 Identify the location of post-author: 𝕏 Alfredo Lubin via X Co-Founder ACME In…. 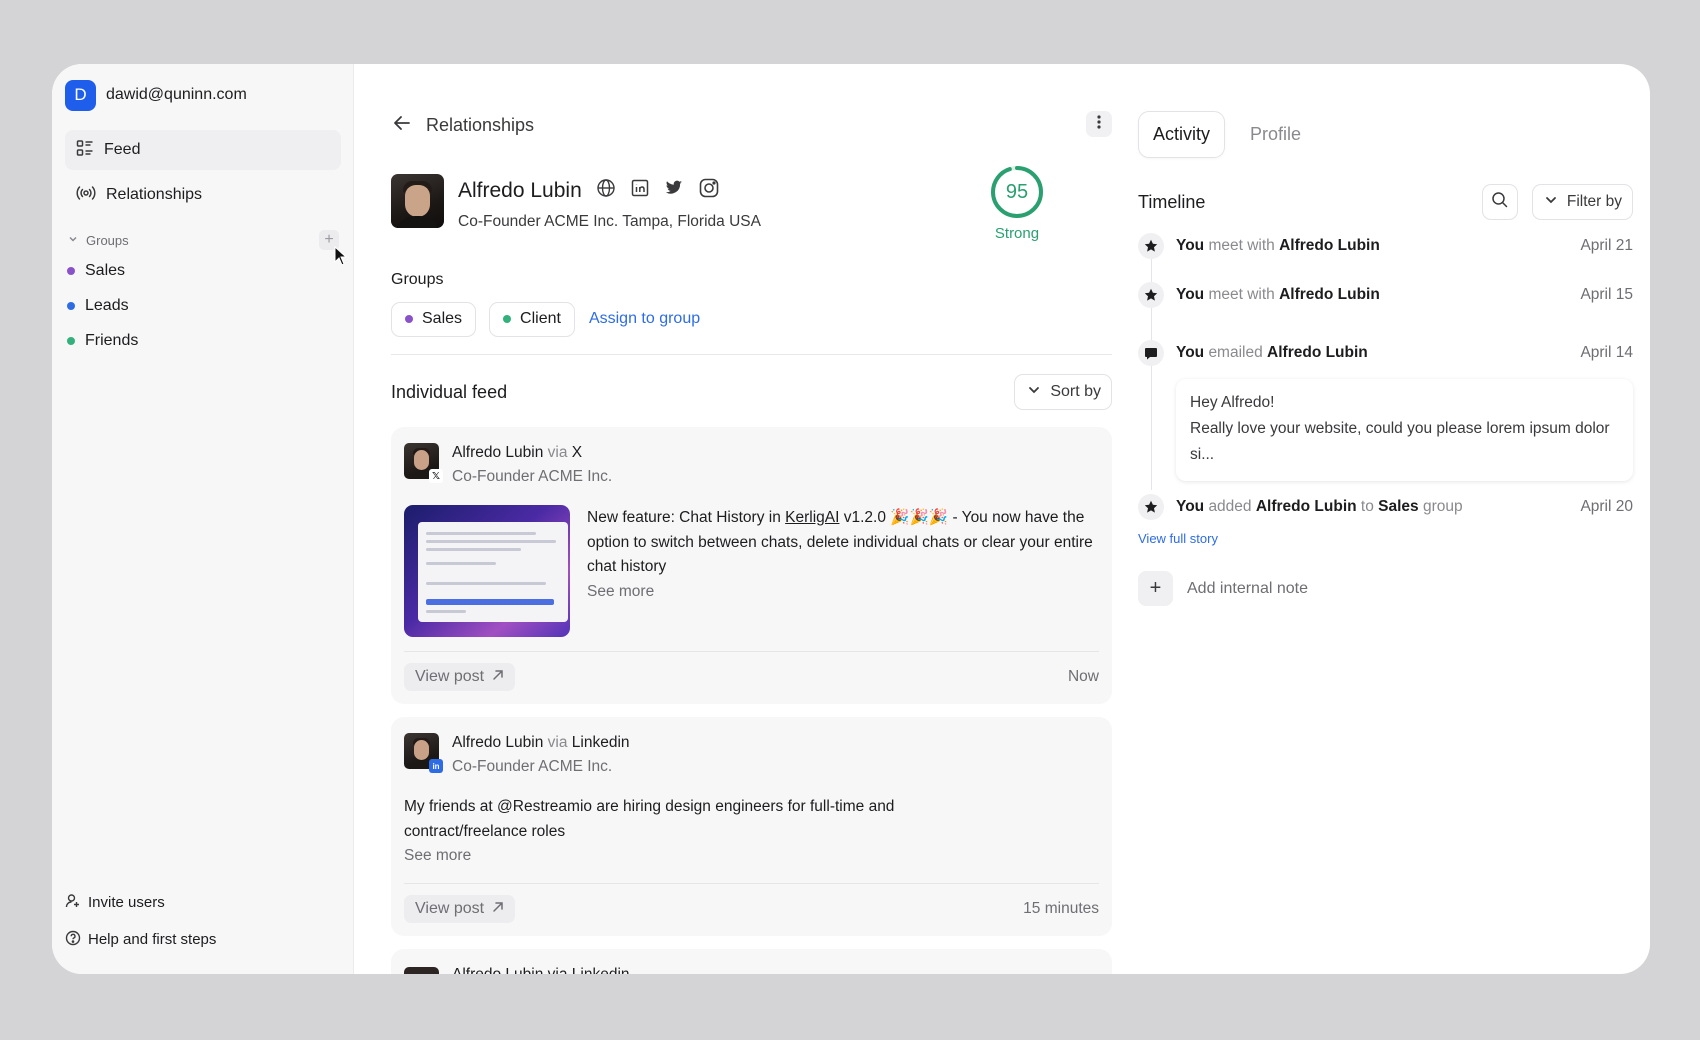
(751, 464).